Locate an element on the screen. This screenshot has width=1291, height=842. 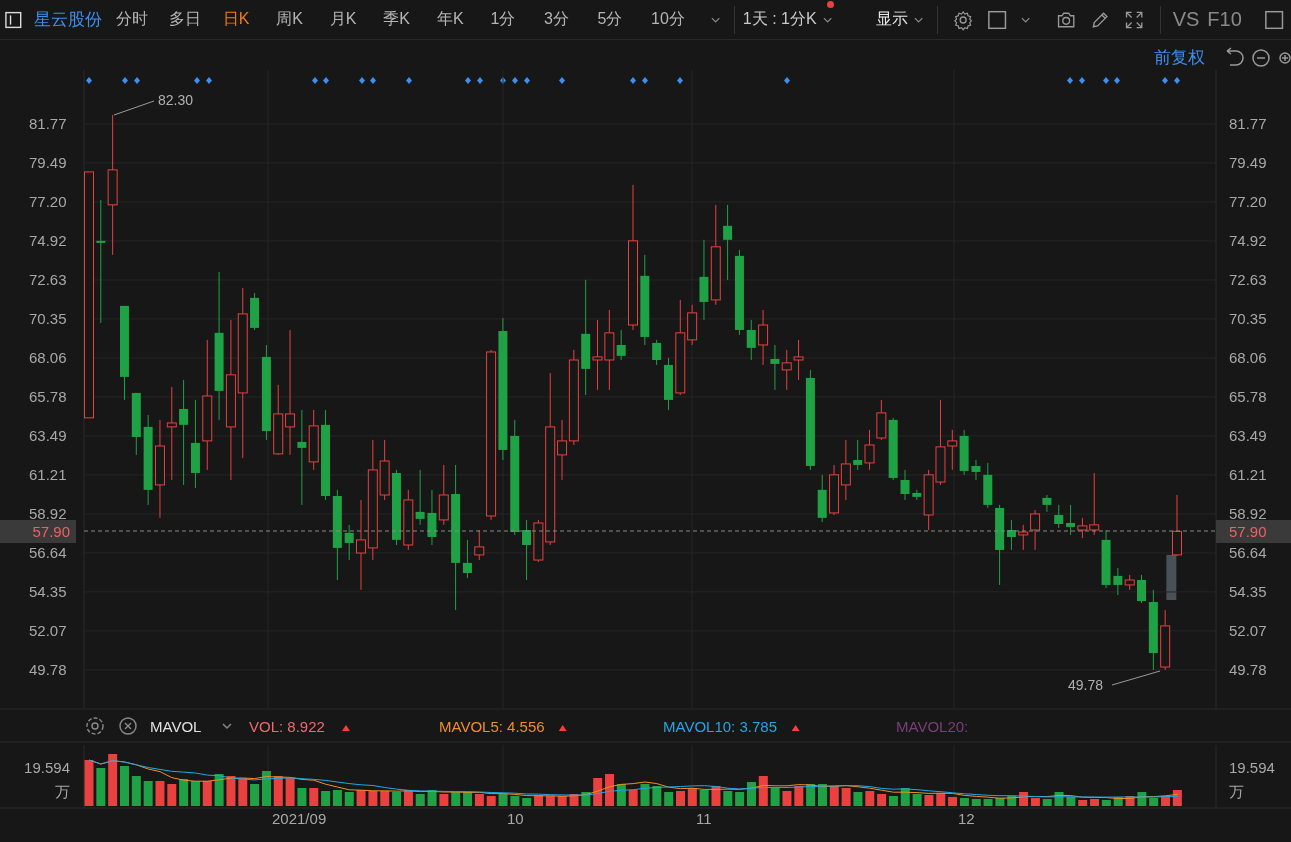
period-tab: 月K is located at coordinates (356, 19).